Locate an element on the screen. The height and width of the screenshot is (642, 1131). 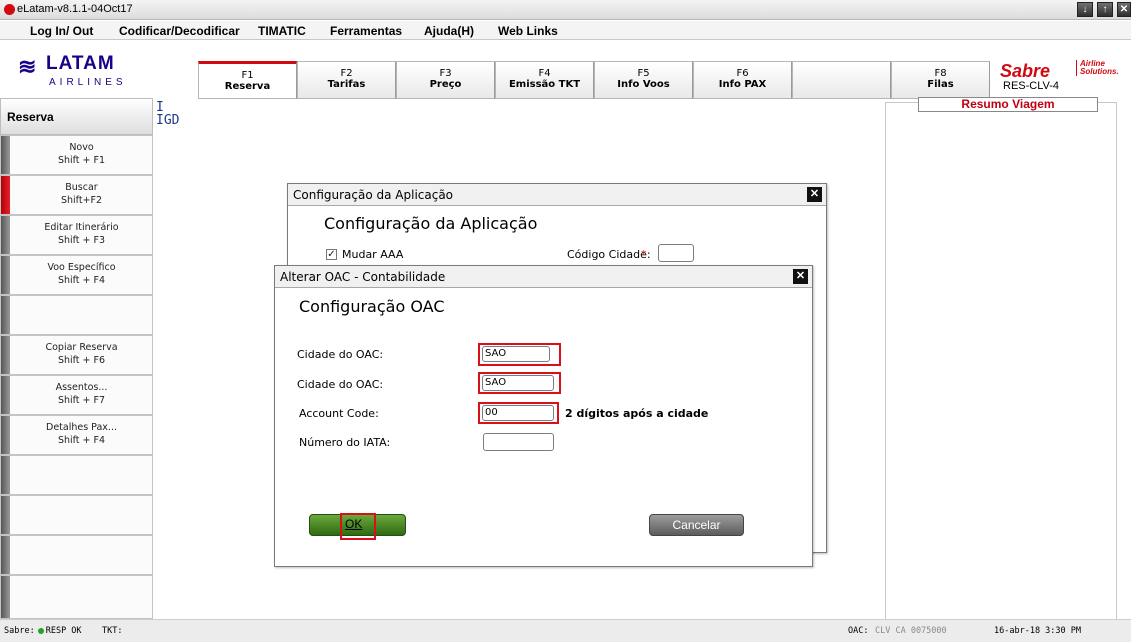
numero-iata-input is located at coordinates (518, 442).